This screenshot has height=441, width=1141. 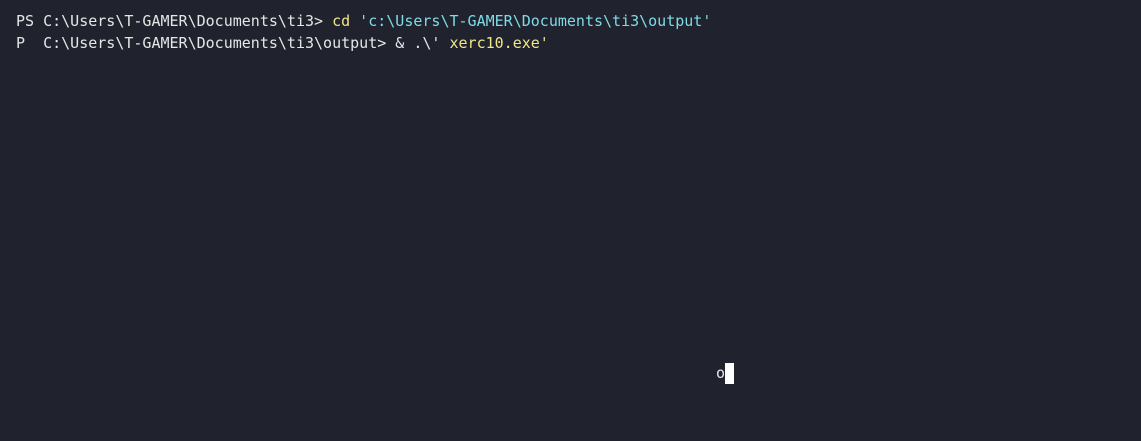 I want to click on executable-name: xerc10.exe', so click(x=499, y=43).